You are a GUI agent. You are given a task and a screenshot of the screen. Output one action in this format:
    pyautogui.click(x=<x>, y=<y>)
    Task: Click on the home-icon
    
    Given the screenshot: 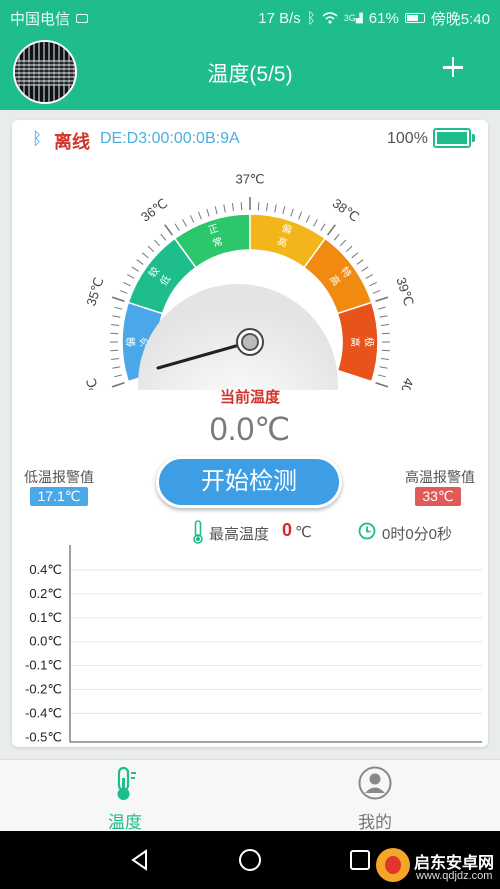 What is the action you would take?
    pyautogui.click(x=250, y=860)
    